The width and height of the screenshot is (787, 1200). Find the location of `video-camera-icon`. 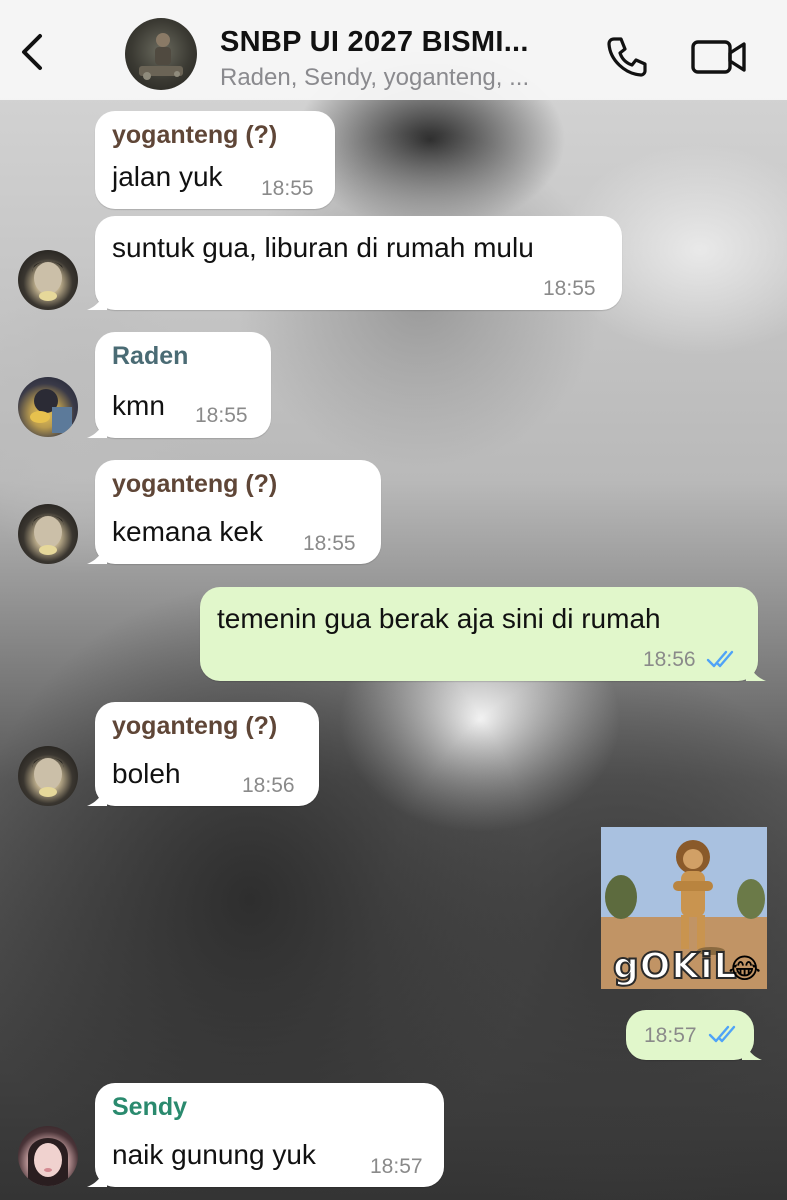

video-camera-icon is located at coordinates (718, 57).